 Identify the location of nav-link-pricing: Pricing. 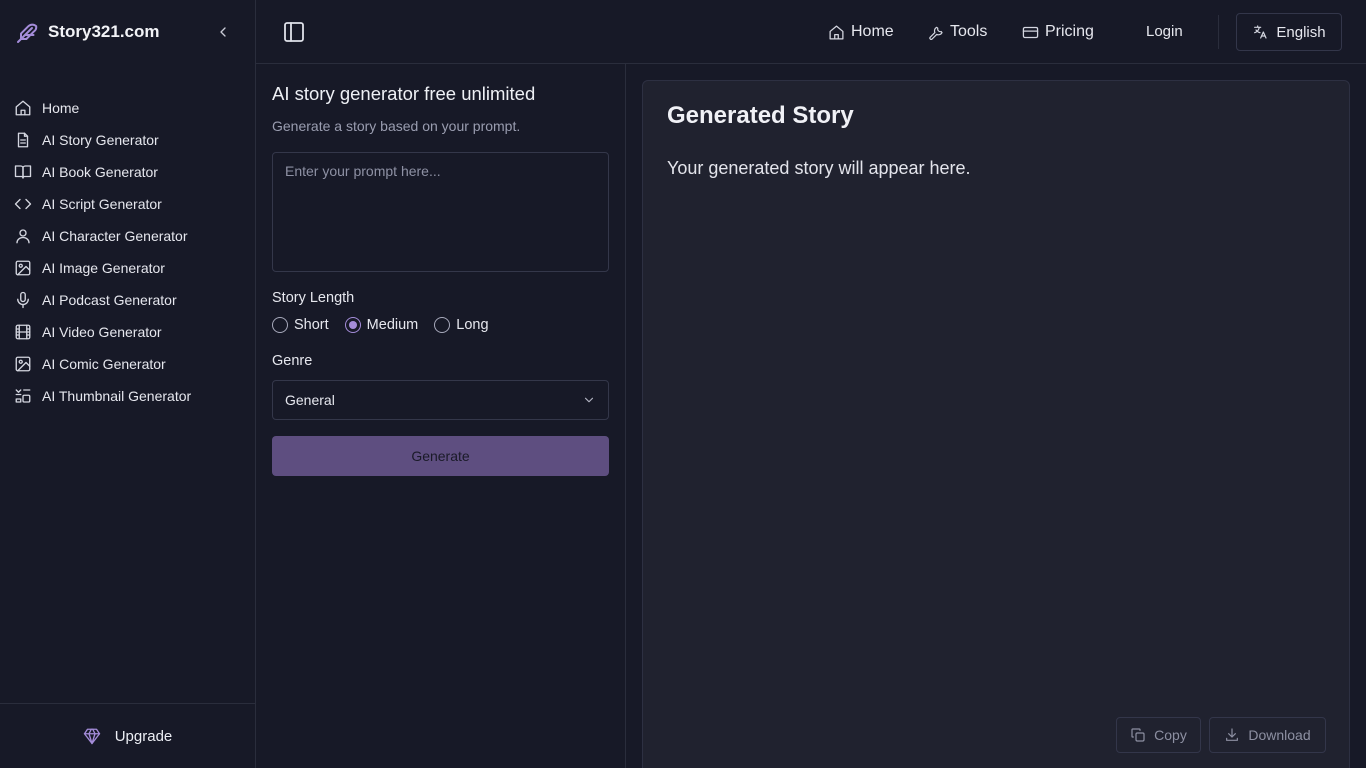
(1058, 32).